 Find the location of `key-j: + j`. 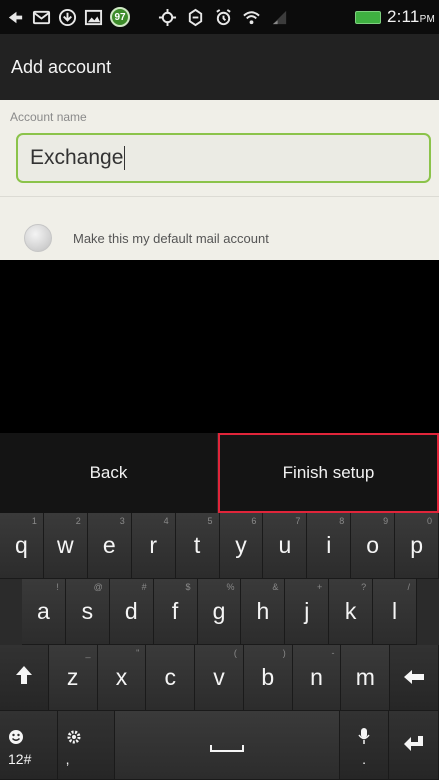

key-j: + j is located at coordinates (307, 612).